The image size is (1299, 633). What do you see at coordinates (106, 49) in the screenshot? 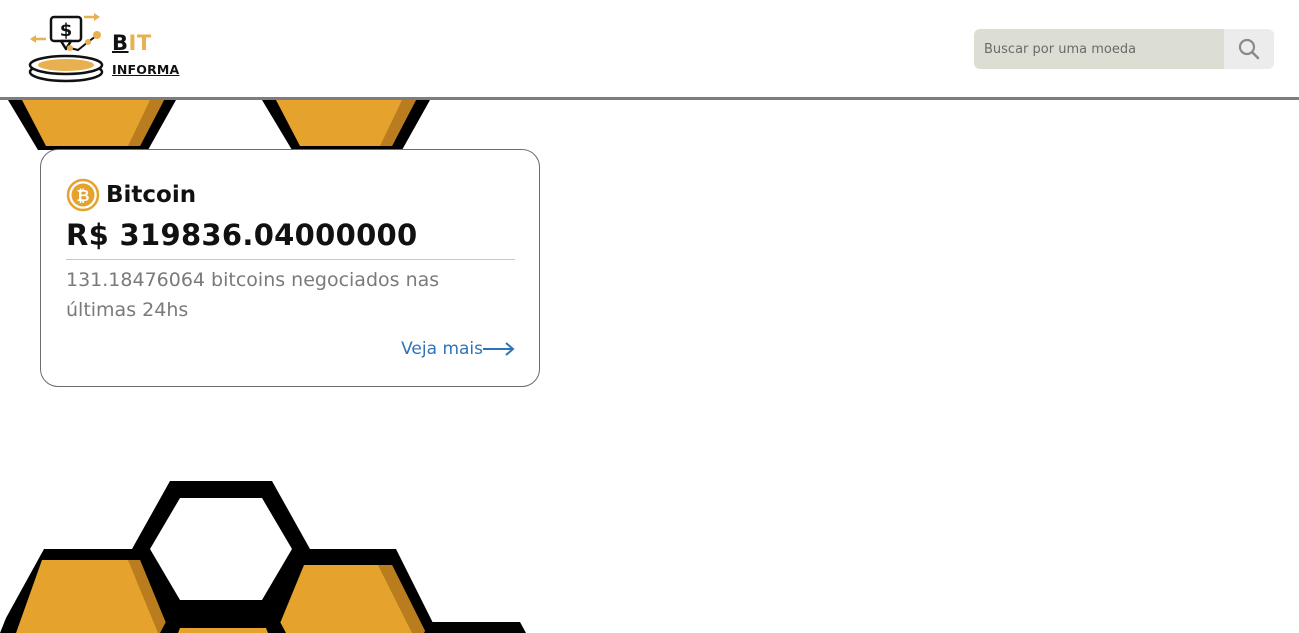
I see `logo: $ BIT INFORMA` at bounding box center [106, 49].